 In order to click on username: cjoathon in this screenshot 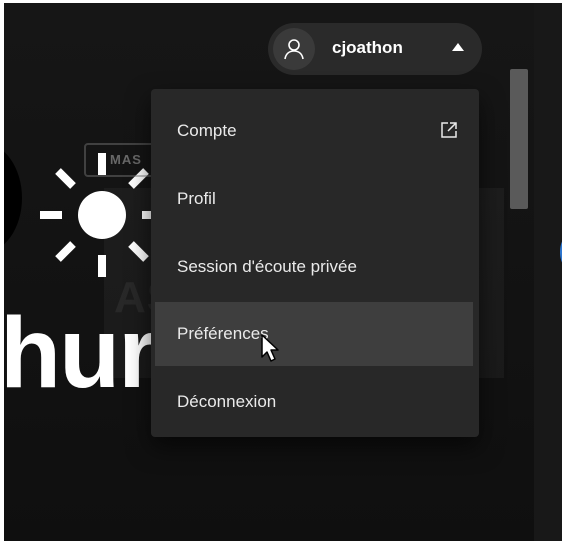, I will do `click(367, 47)`.